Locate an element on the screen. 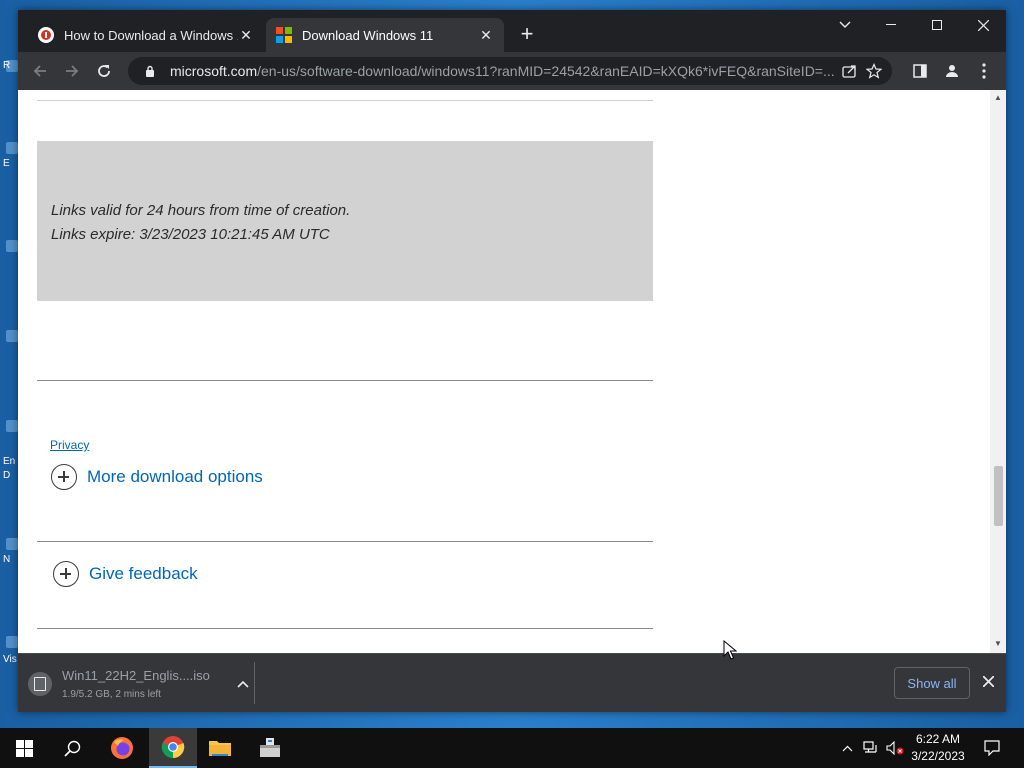 This screenshot has width=1024, height=768. desktop-label: R is located at coordinates (7, 65).